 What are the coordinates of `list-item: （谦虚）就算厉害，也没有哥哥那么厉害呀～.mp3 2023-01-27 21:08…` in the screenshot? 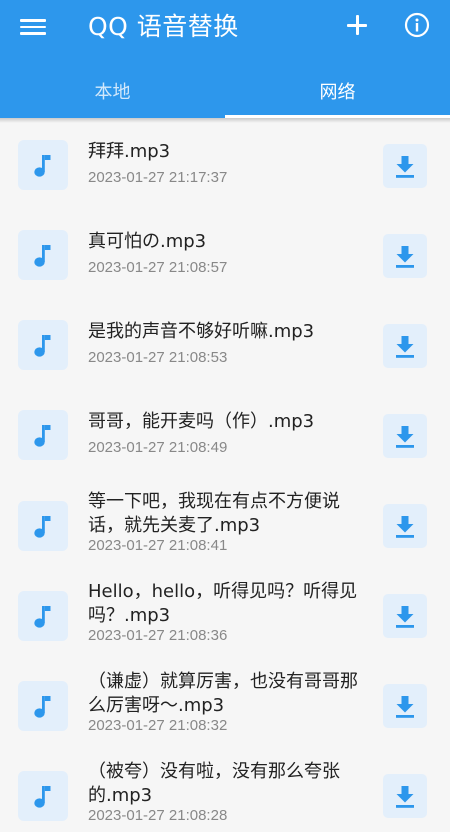 It's located at (225, 703).